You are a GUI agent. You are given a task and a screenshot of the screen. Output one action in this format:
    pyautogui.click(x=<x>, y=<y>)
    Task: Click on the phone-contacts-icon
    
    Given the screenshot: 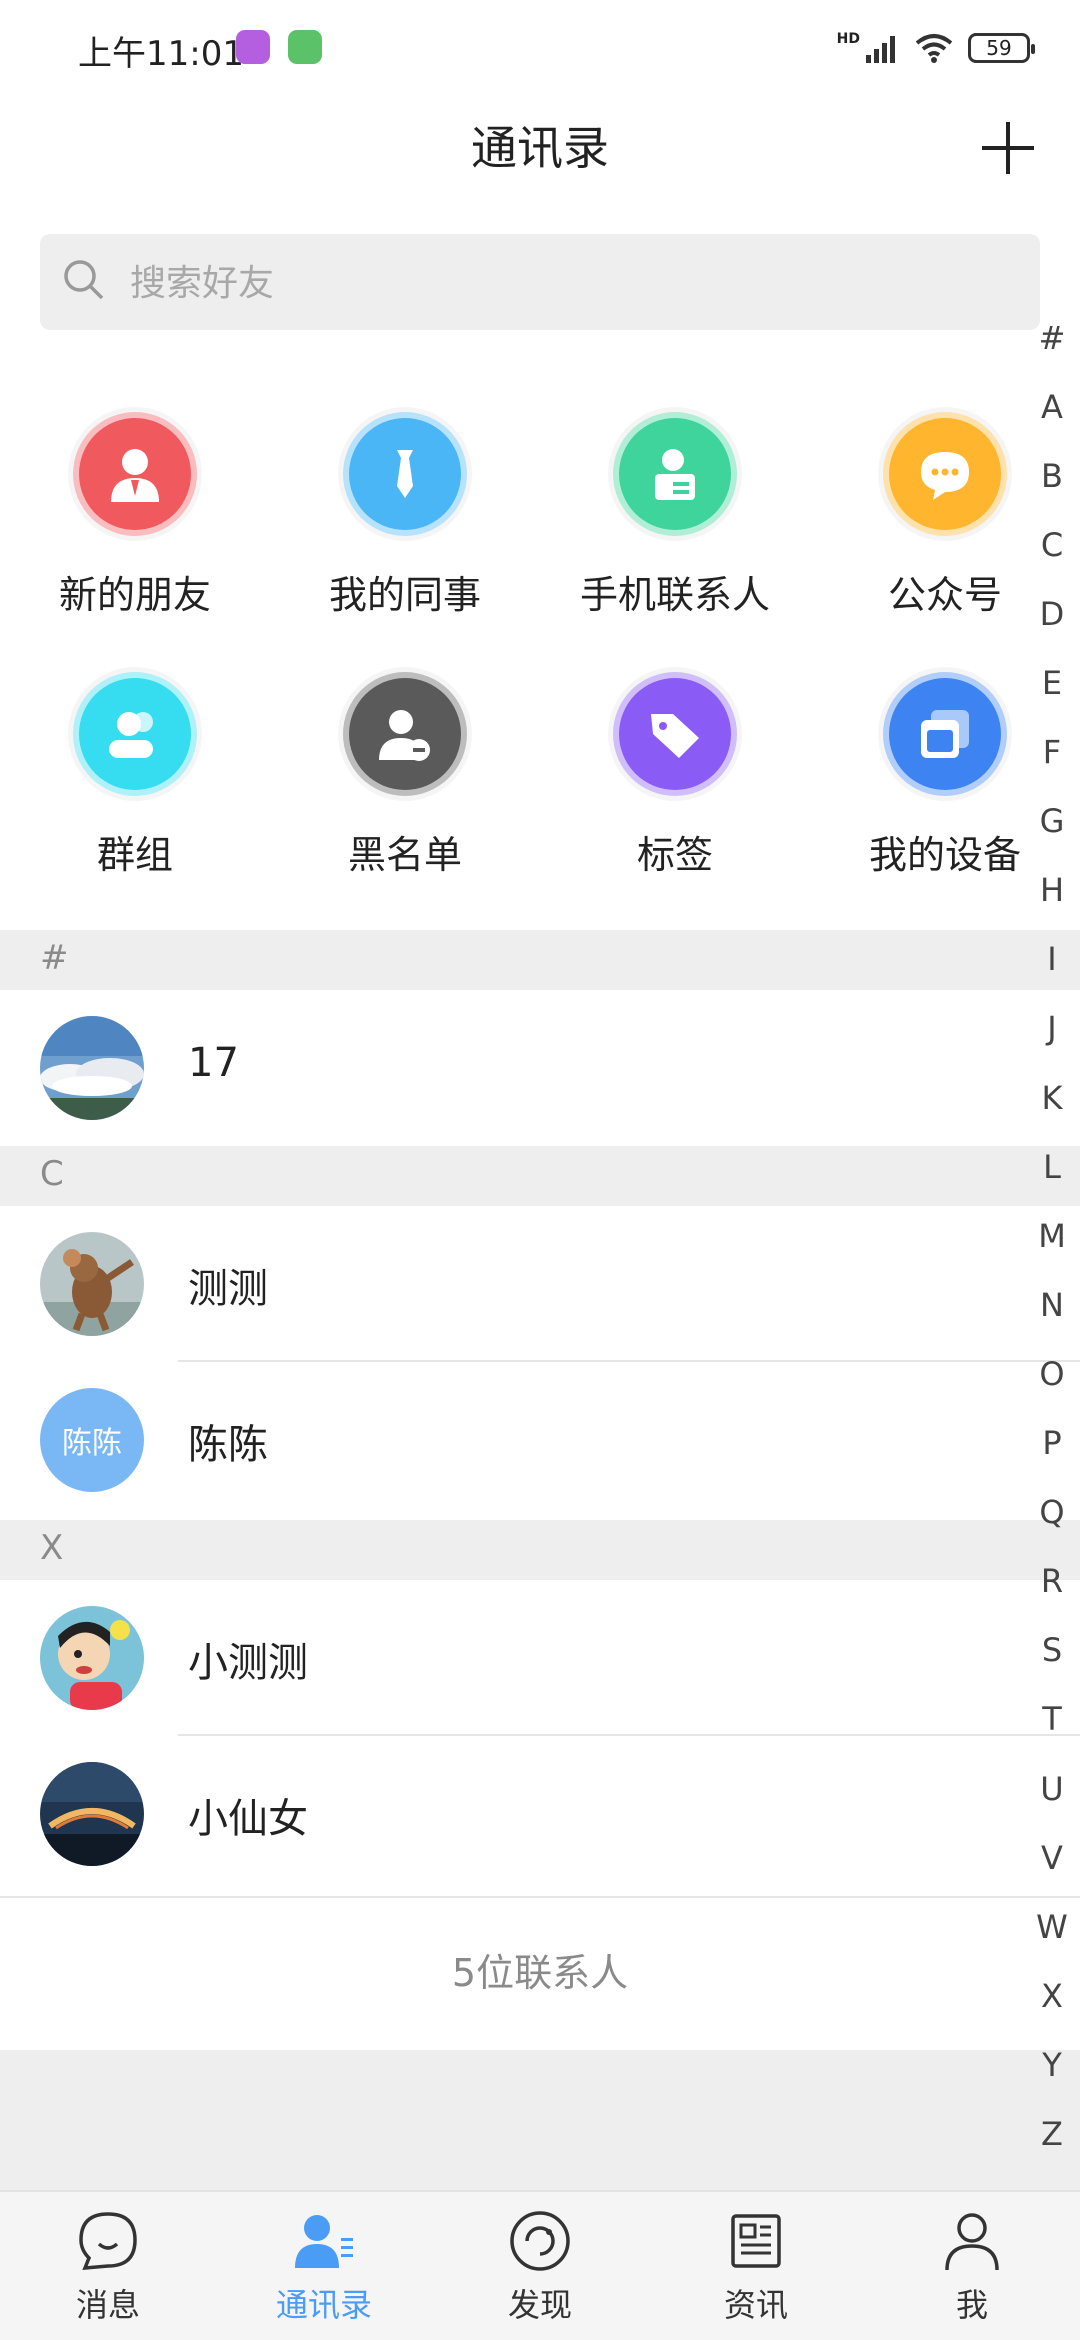 What is the action you would take?
    pyautogui.click(x=675, y=474)
    